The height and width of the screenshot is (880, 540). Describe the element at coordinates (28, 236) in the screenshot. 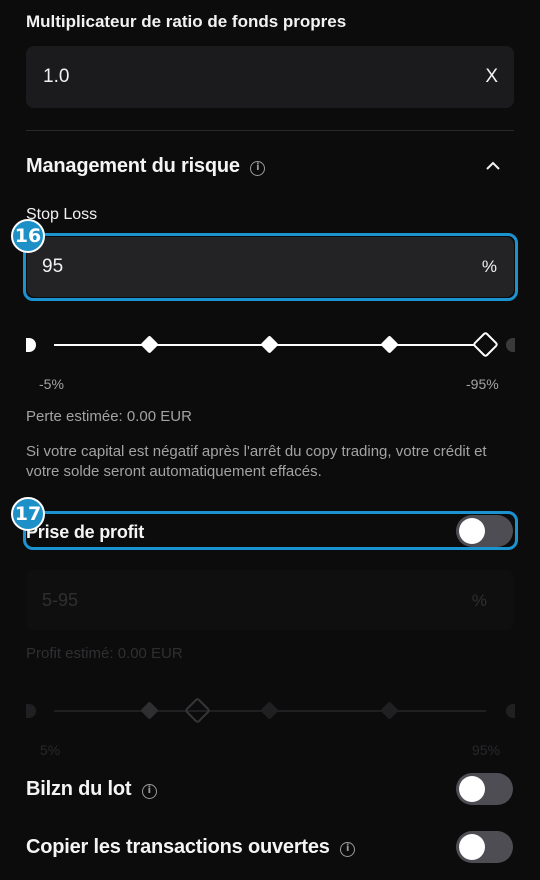

I see `annotation-badge: 16` at that location.